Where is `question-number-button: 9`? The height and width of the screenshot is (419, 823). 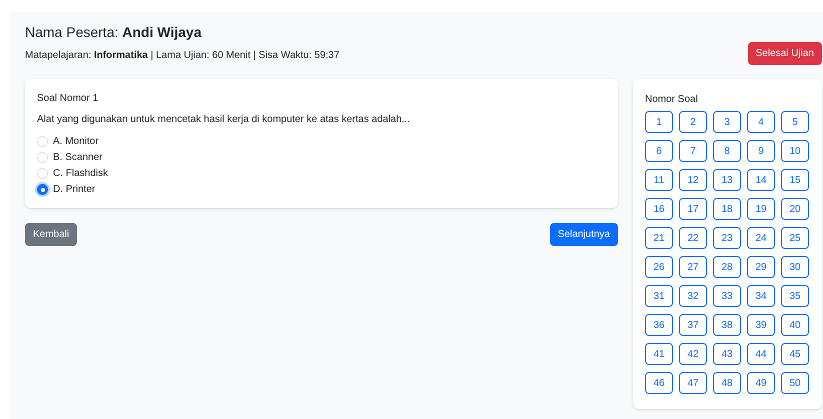 question-number-button: 9 is located at coordinates (761, 151).